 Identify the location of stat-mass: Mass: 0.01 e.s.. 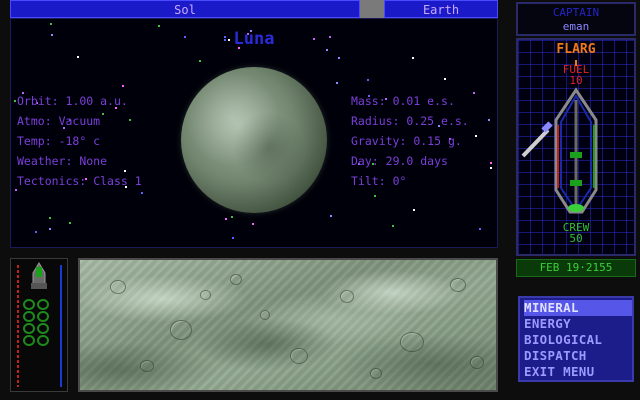
(403, 101).